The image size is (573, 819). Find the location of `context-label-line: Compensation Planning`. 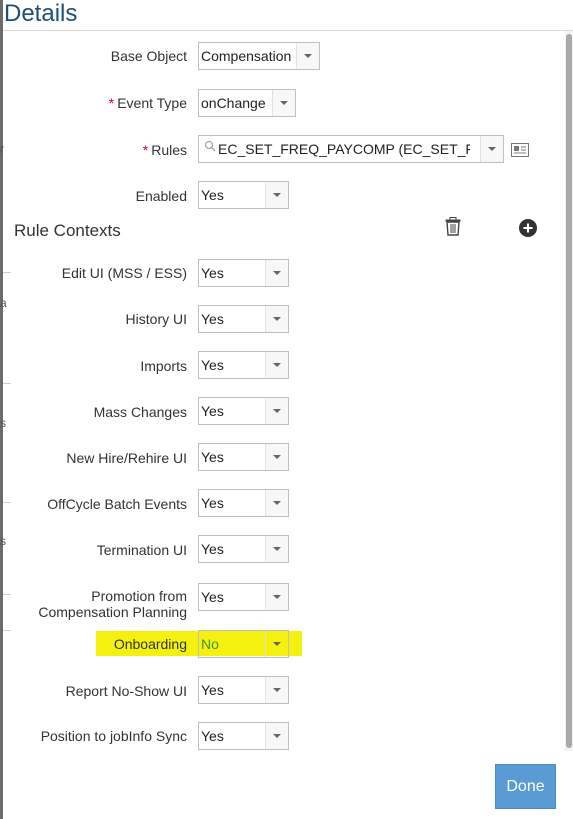

context-label-line: Compensation Planning is located at coordinates (112, 612).